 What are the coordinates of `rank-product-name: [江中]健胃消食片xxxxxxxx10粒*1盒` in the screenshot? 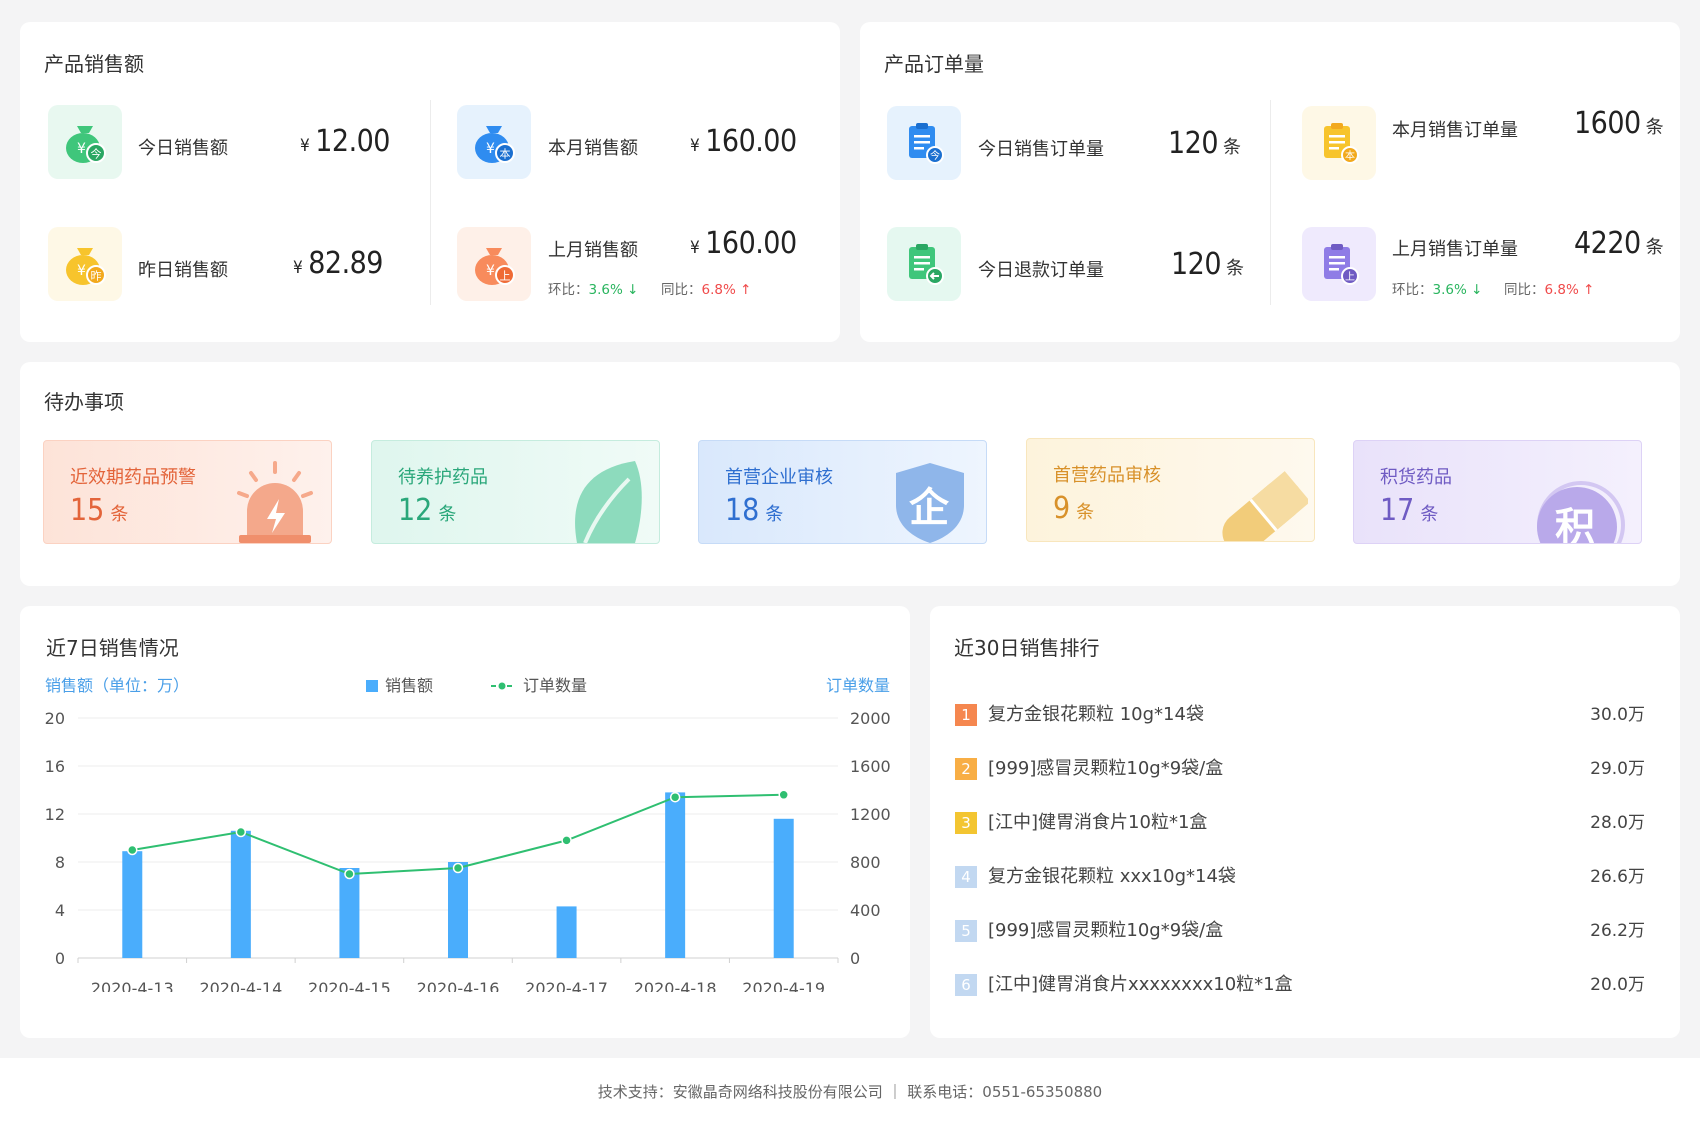 It's located at (1140, 984).